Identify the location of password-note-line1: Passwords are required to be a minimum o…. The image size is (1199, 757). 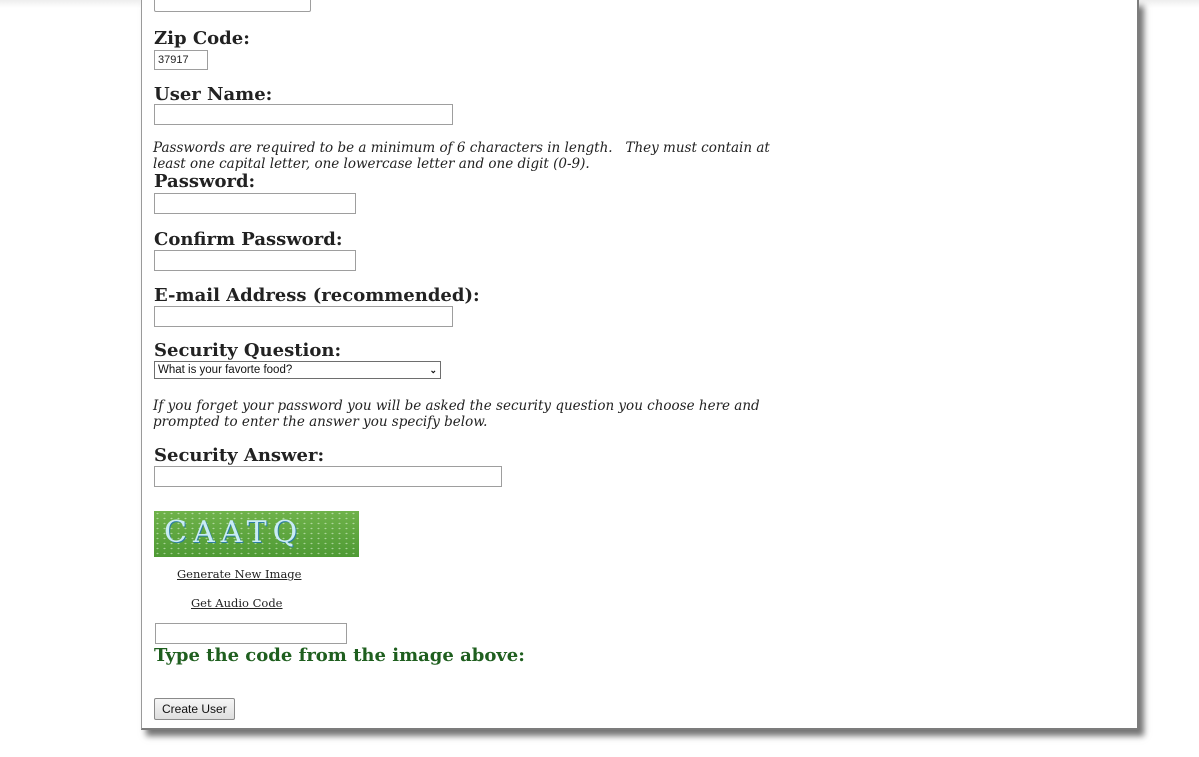
(461, 148).